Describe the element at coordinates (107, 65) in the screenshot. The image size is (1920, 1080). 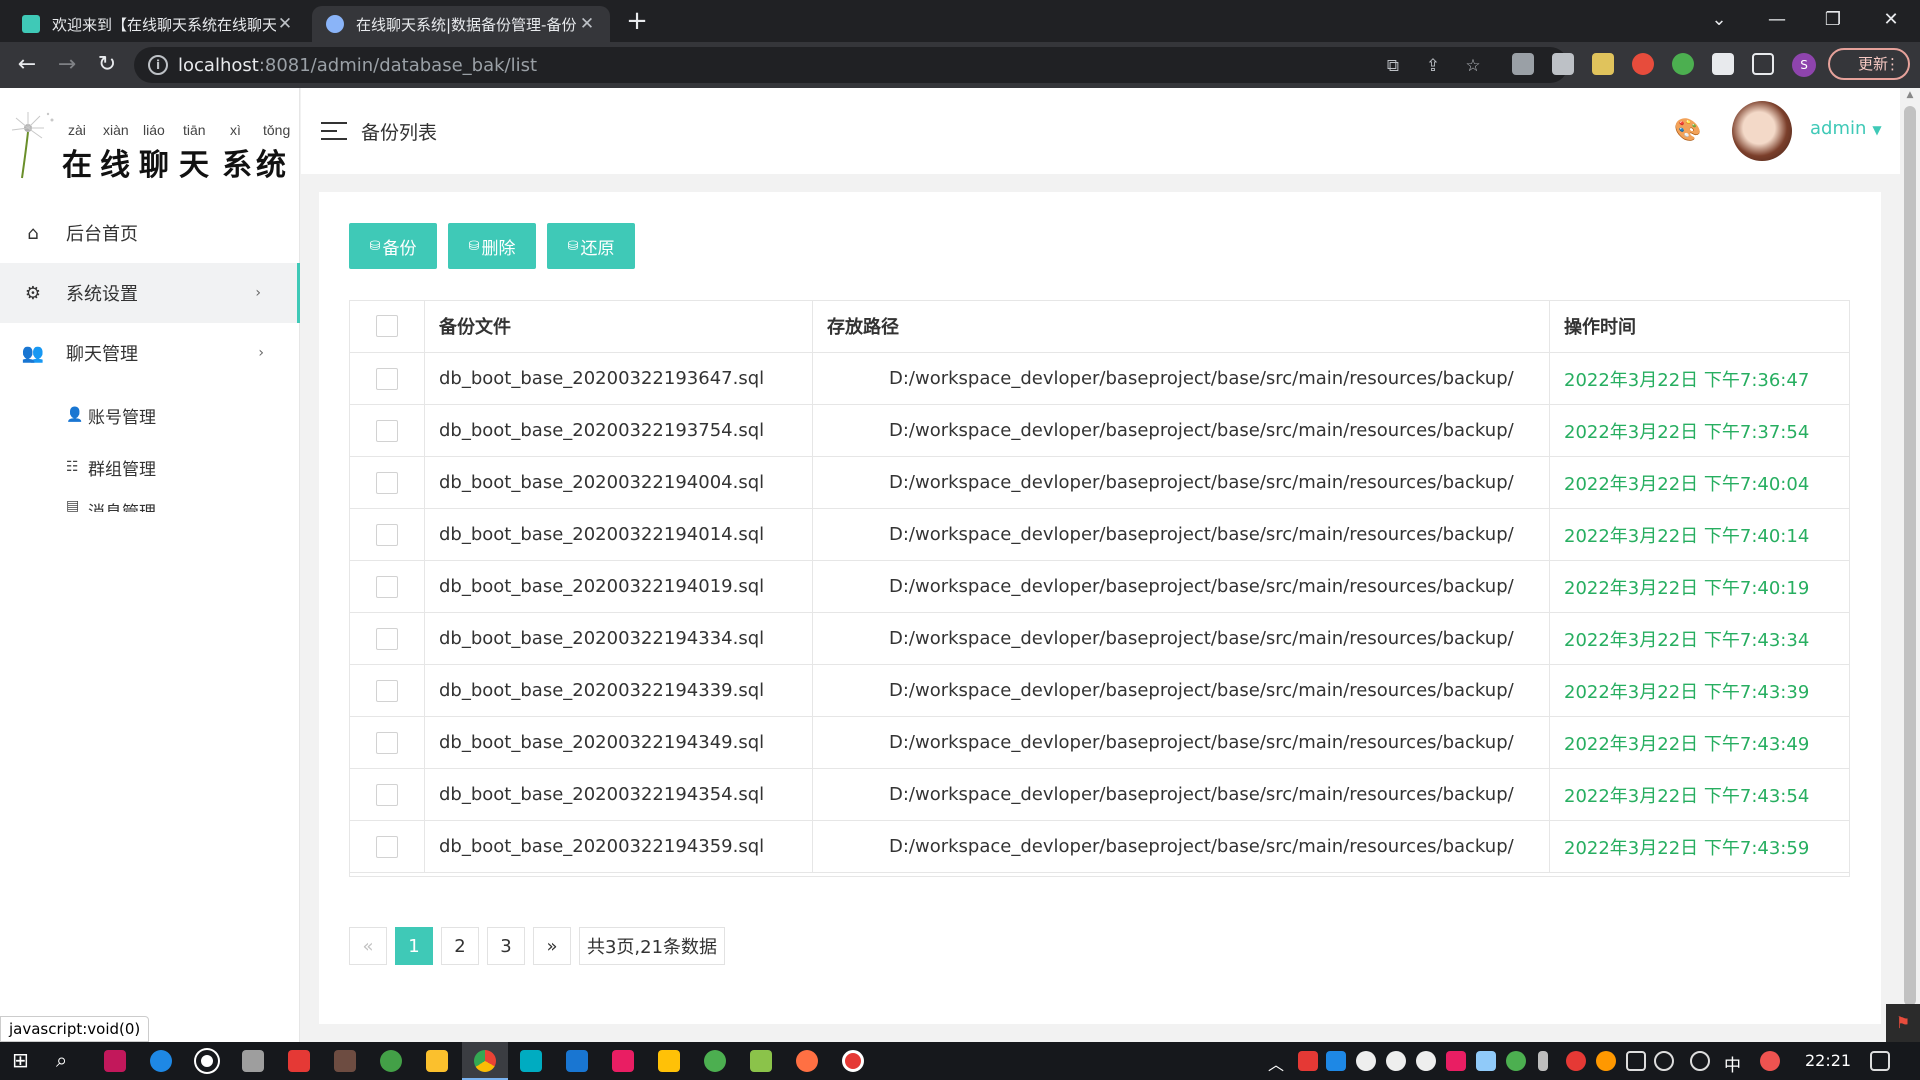
I see `reload-icon: ↻` at that location.